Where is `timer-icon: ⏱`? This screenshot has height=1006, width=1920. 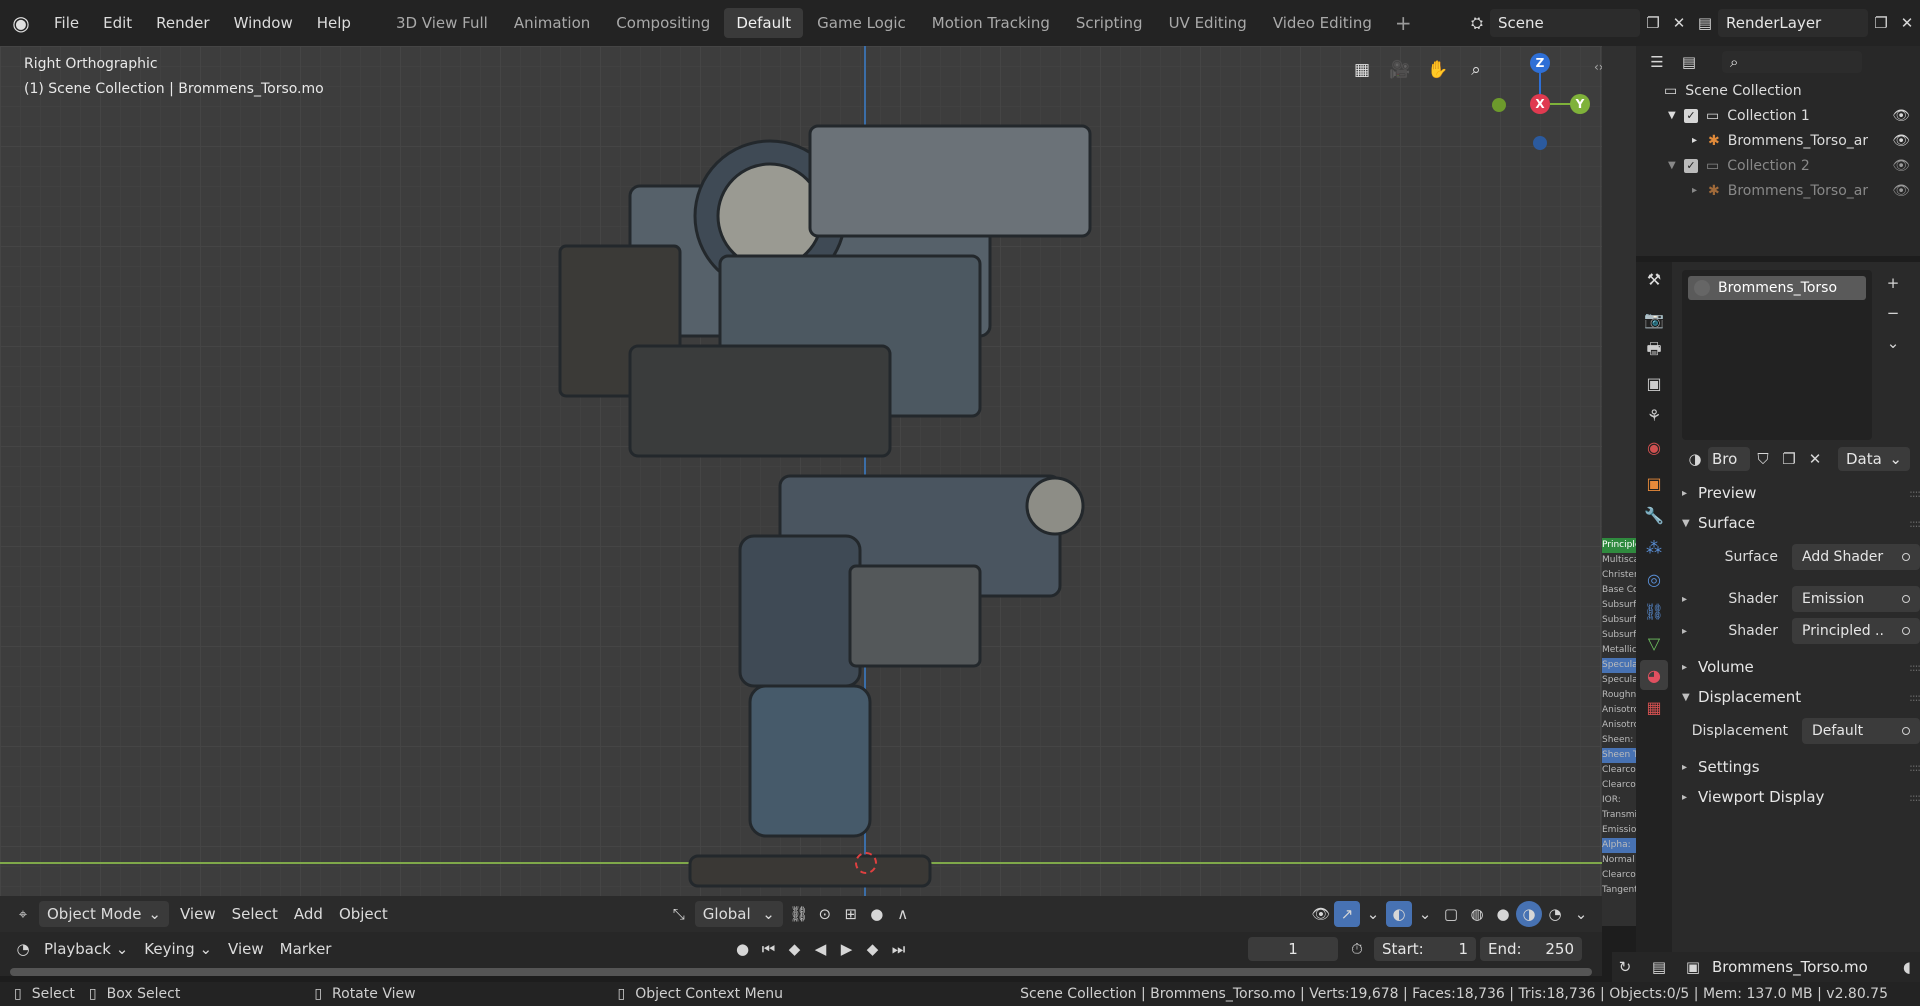
timer-icon: ⏱ is located at coordinates (1357, 949).